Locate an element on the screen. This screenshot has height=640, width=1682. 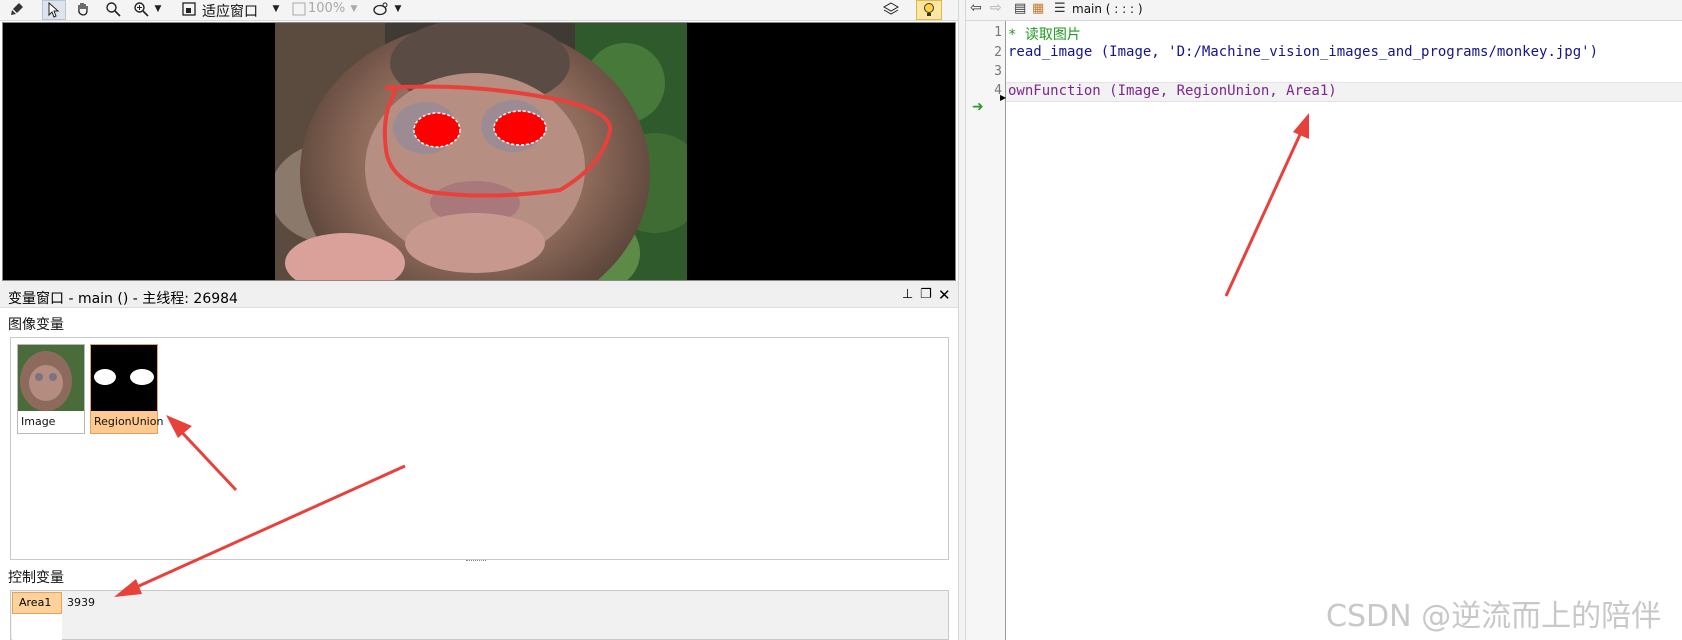
magnifier-icon is located at coordinates (113, 9).